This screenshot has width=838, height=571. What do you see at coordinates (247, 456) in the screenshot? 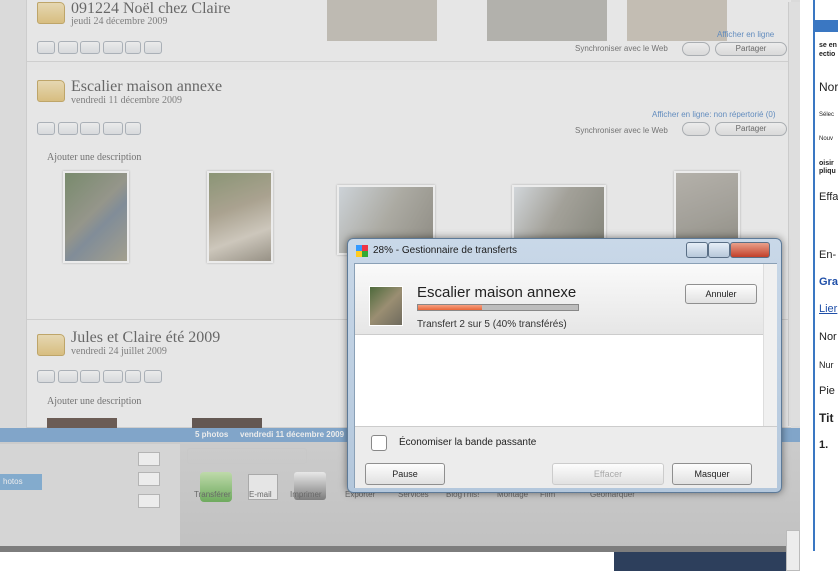
I see `rotate-toolbar` at bounding box center [247, 456].